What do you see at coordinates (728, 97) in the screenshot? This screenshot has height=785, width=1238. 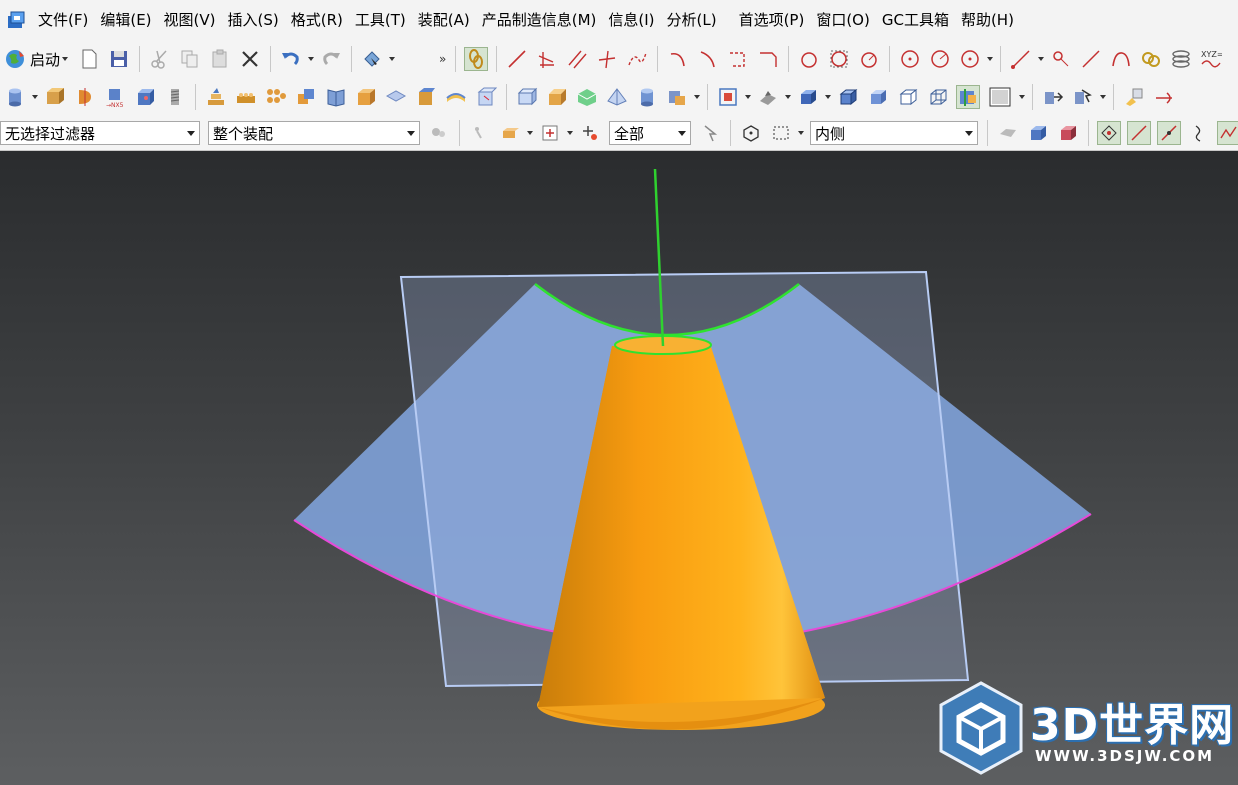 I see `fit-view-button` at bounding box center [728, 97].